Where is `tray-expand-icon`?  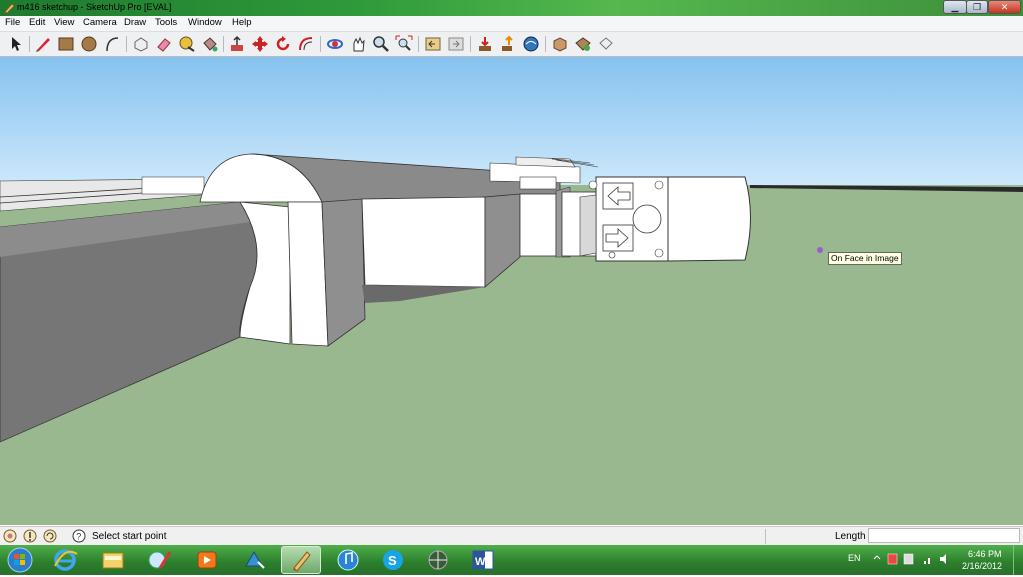 tray-expand-icon is located at coordinates (877, 557).